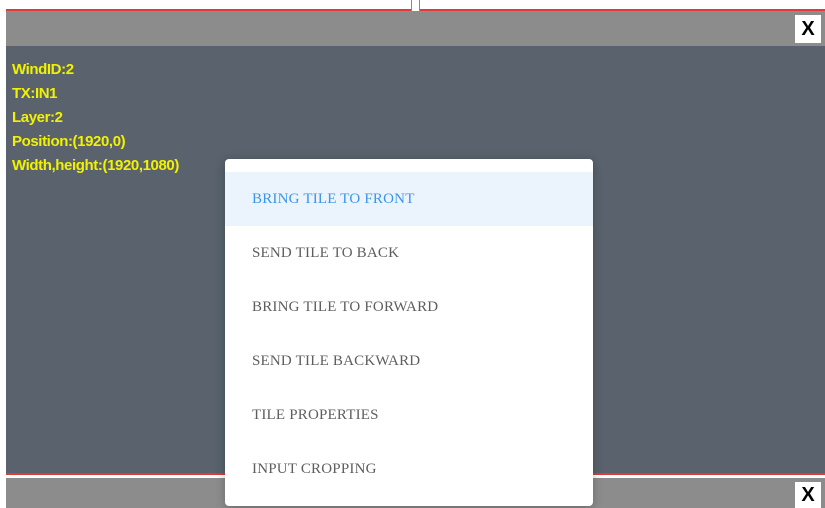  Describe the element at coordinates (409, 199) in the screenshot. I see `menu-item-bring-to-front: BRING TILE TO FRONT` at that location.